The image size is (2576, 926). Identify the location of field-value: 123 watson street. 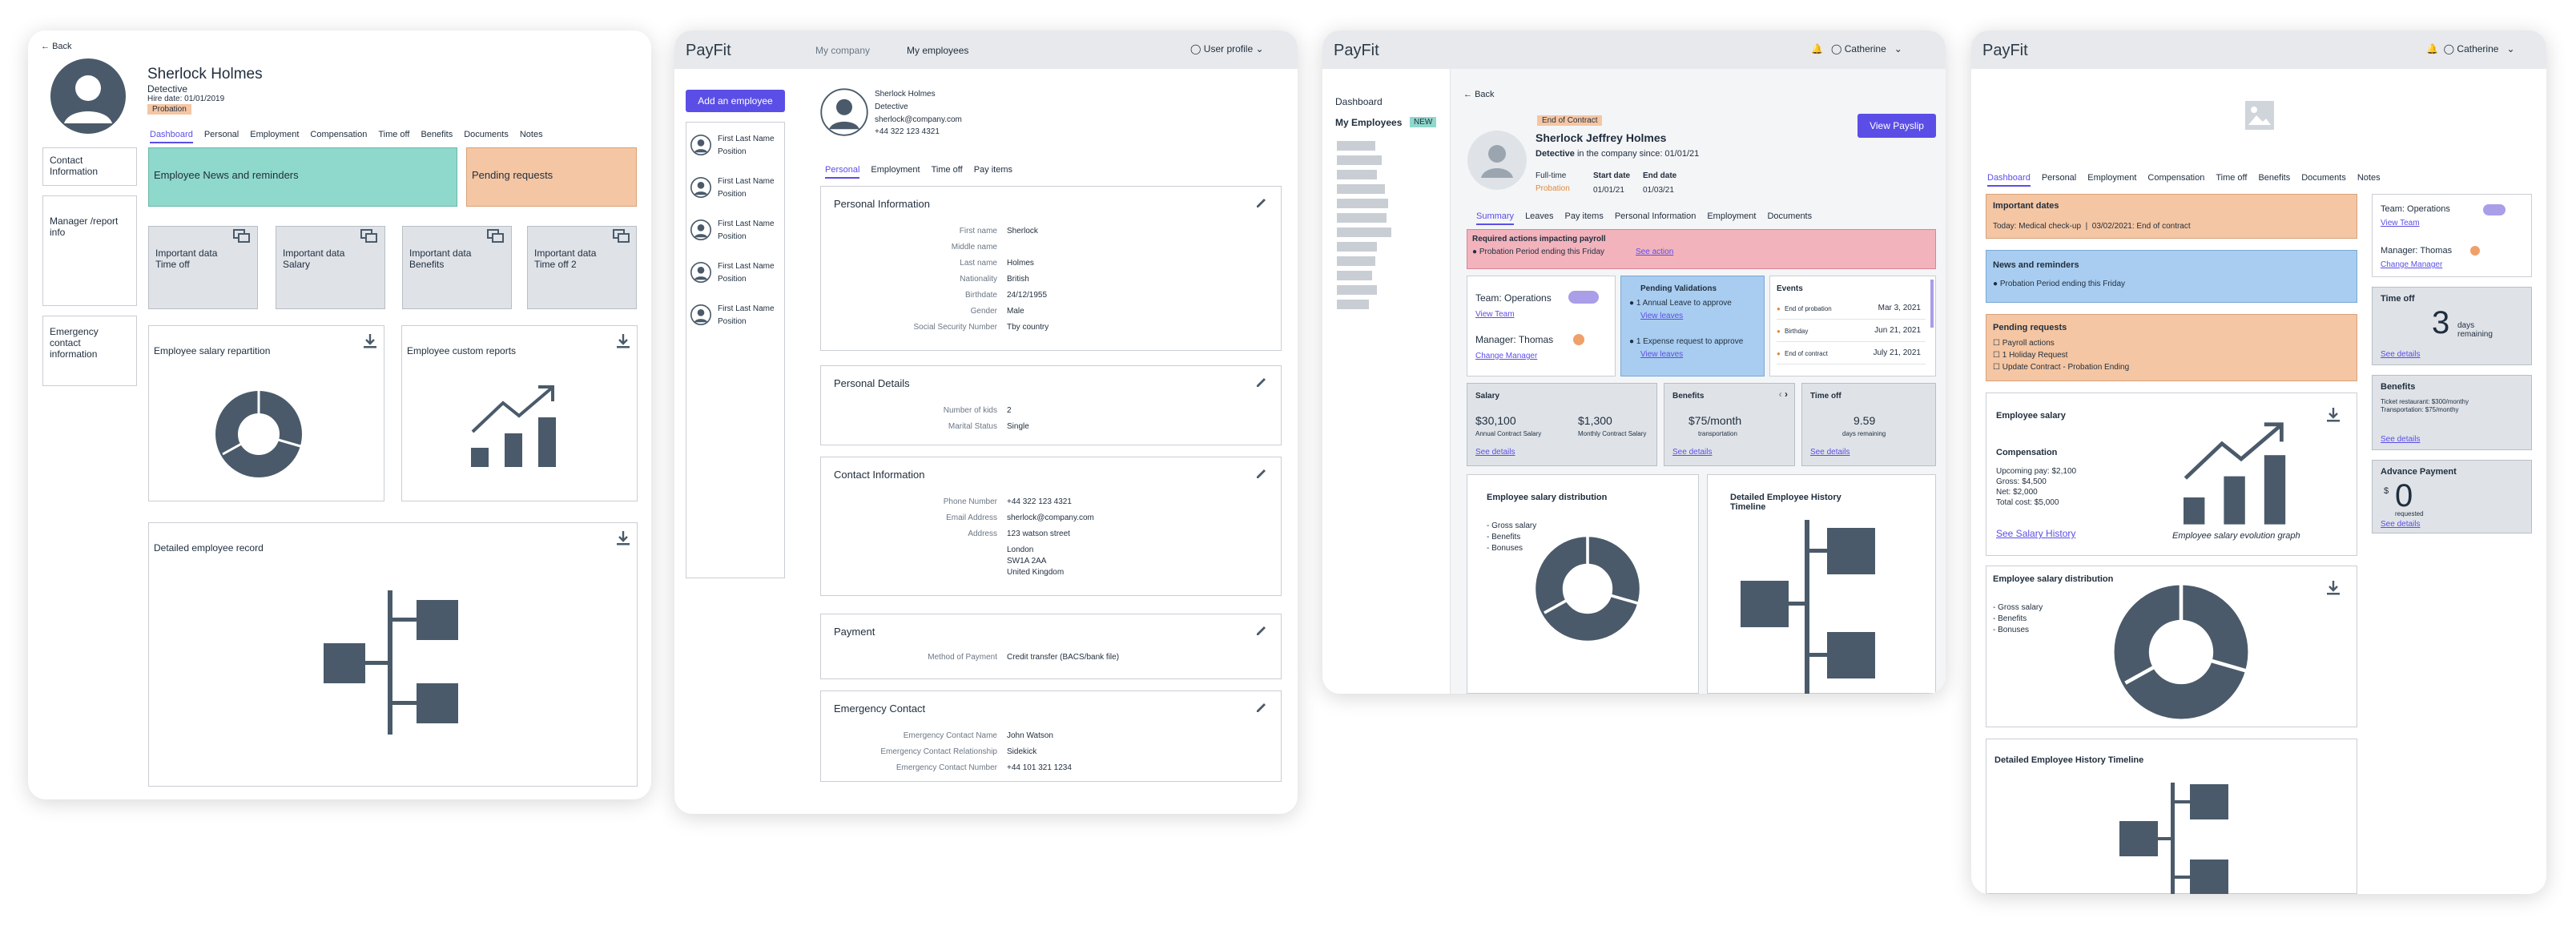
(1038, 533).